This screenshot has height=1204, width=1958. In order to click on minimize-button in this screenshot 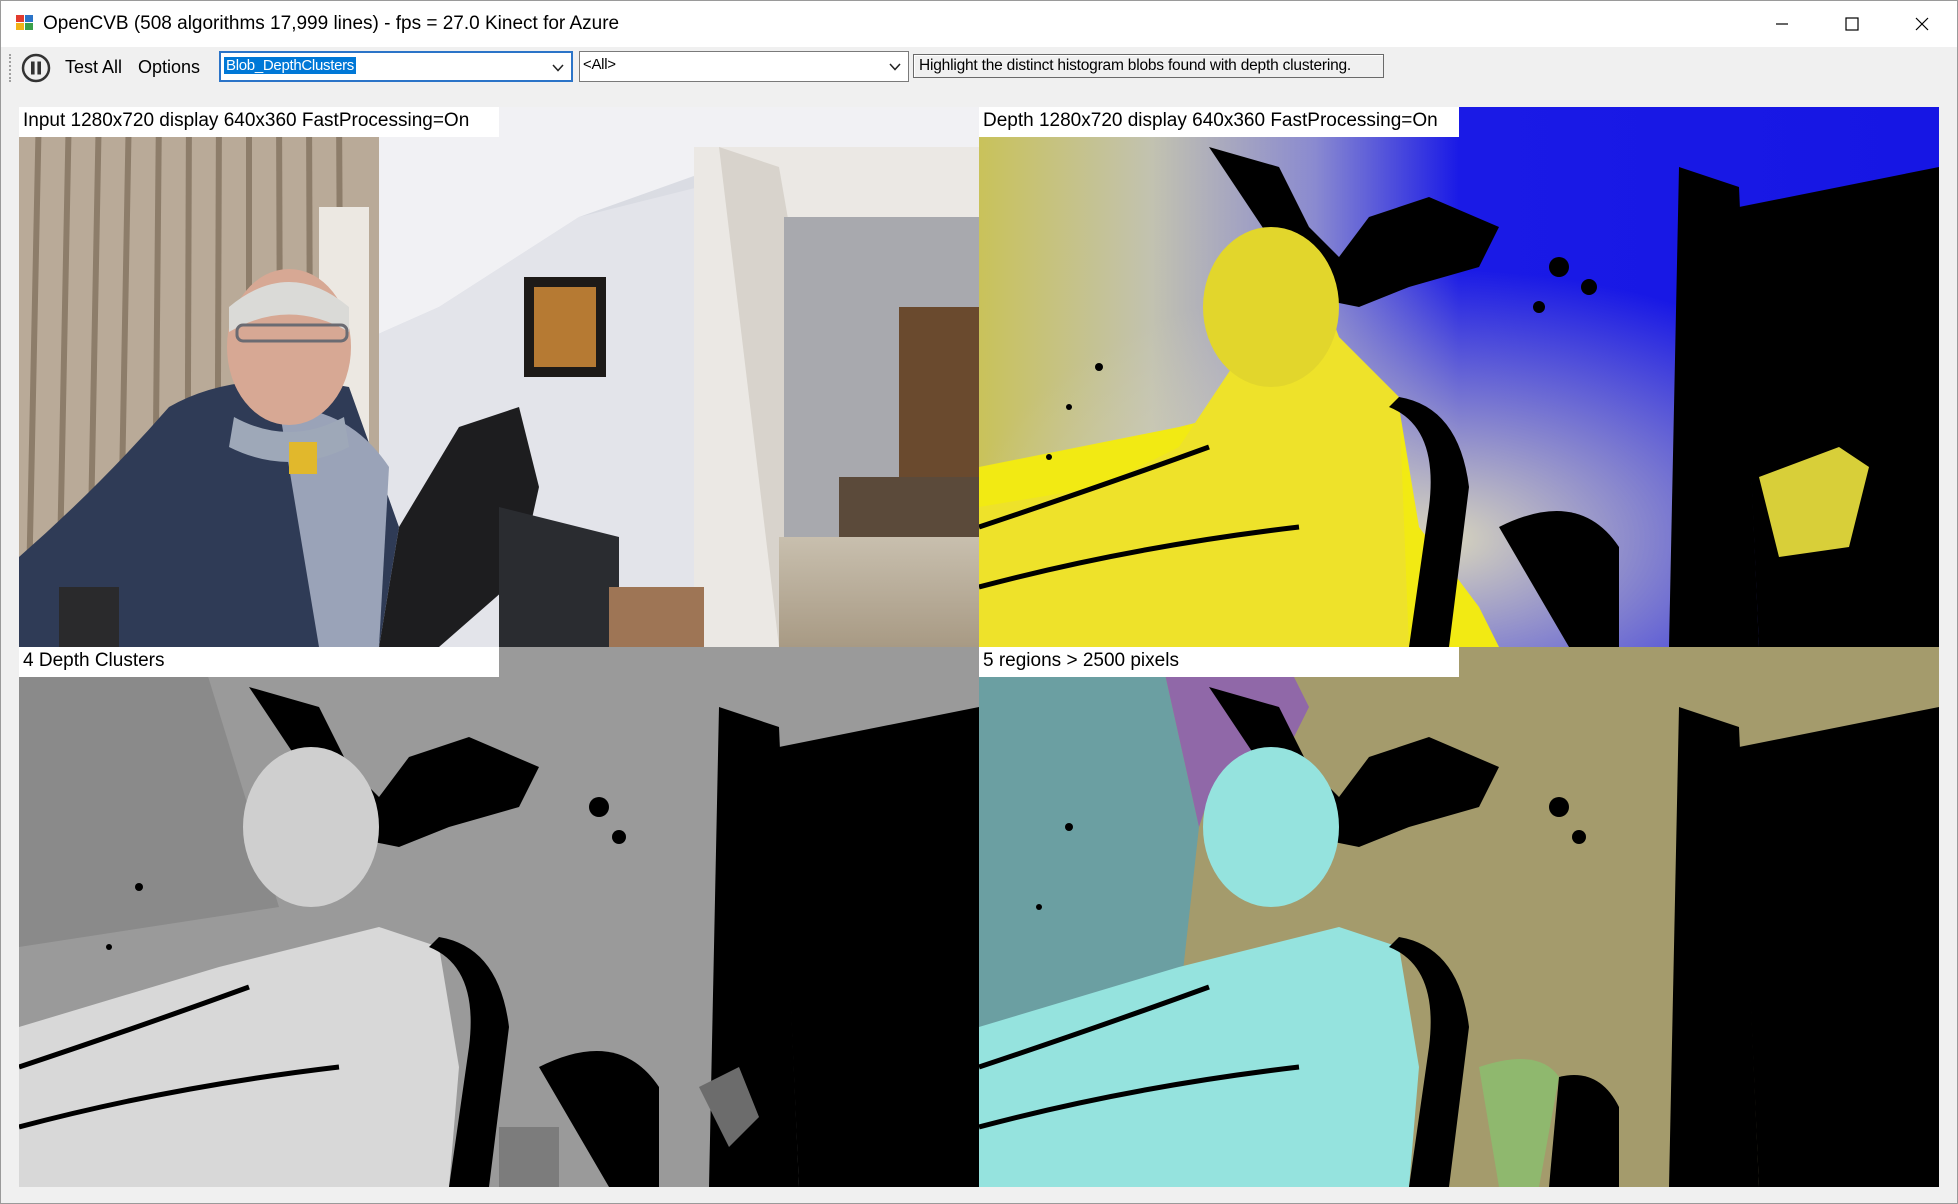, I will do `click(1782, 24)`.